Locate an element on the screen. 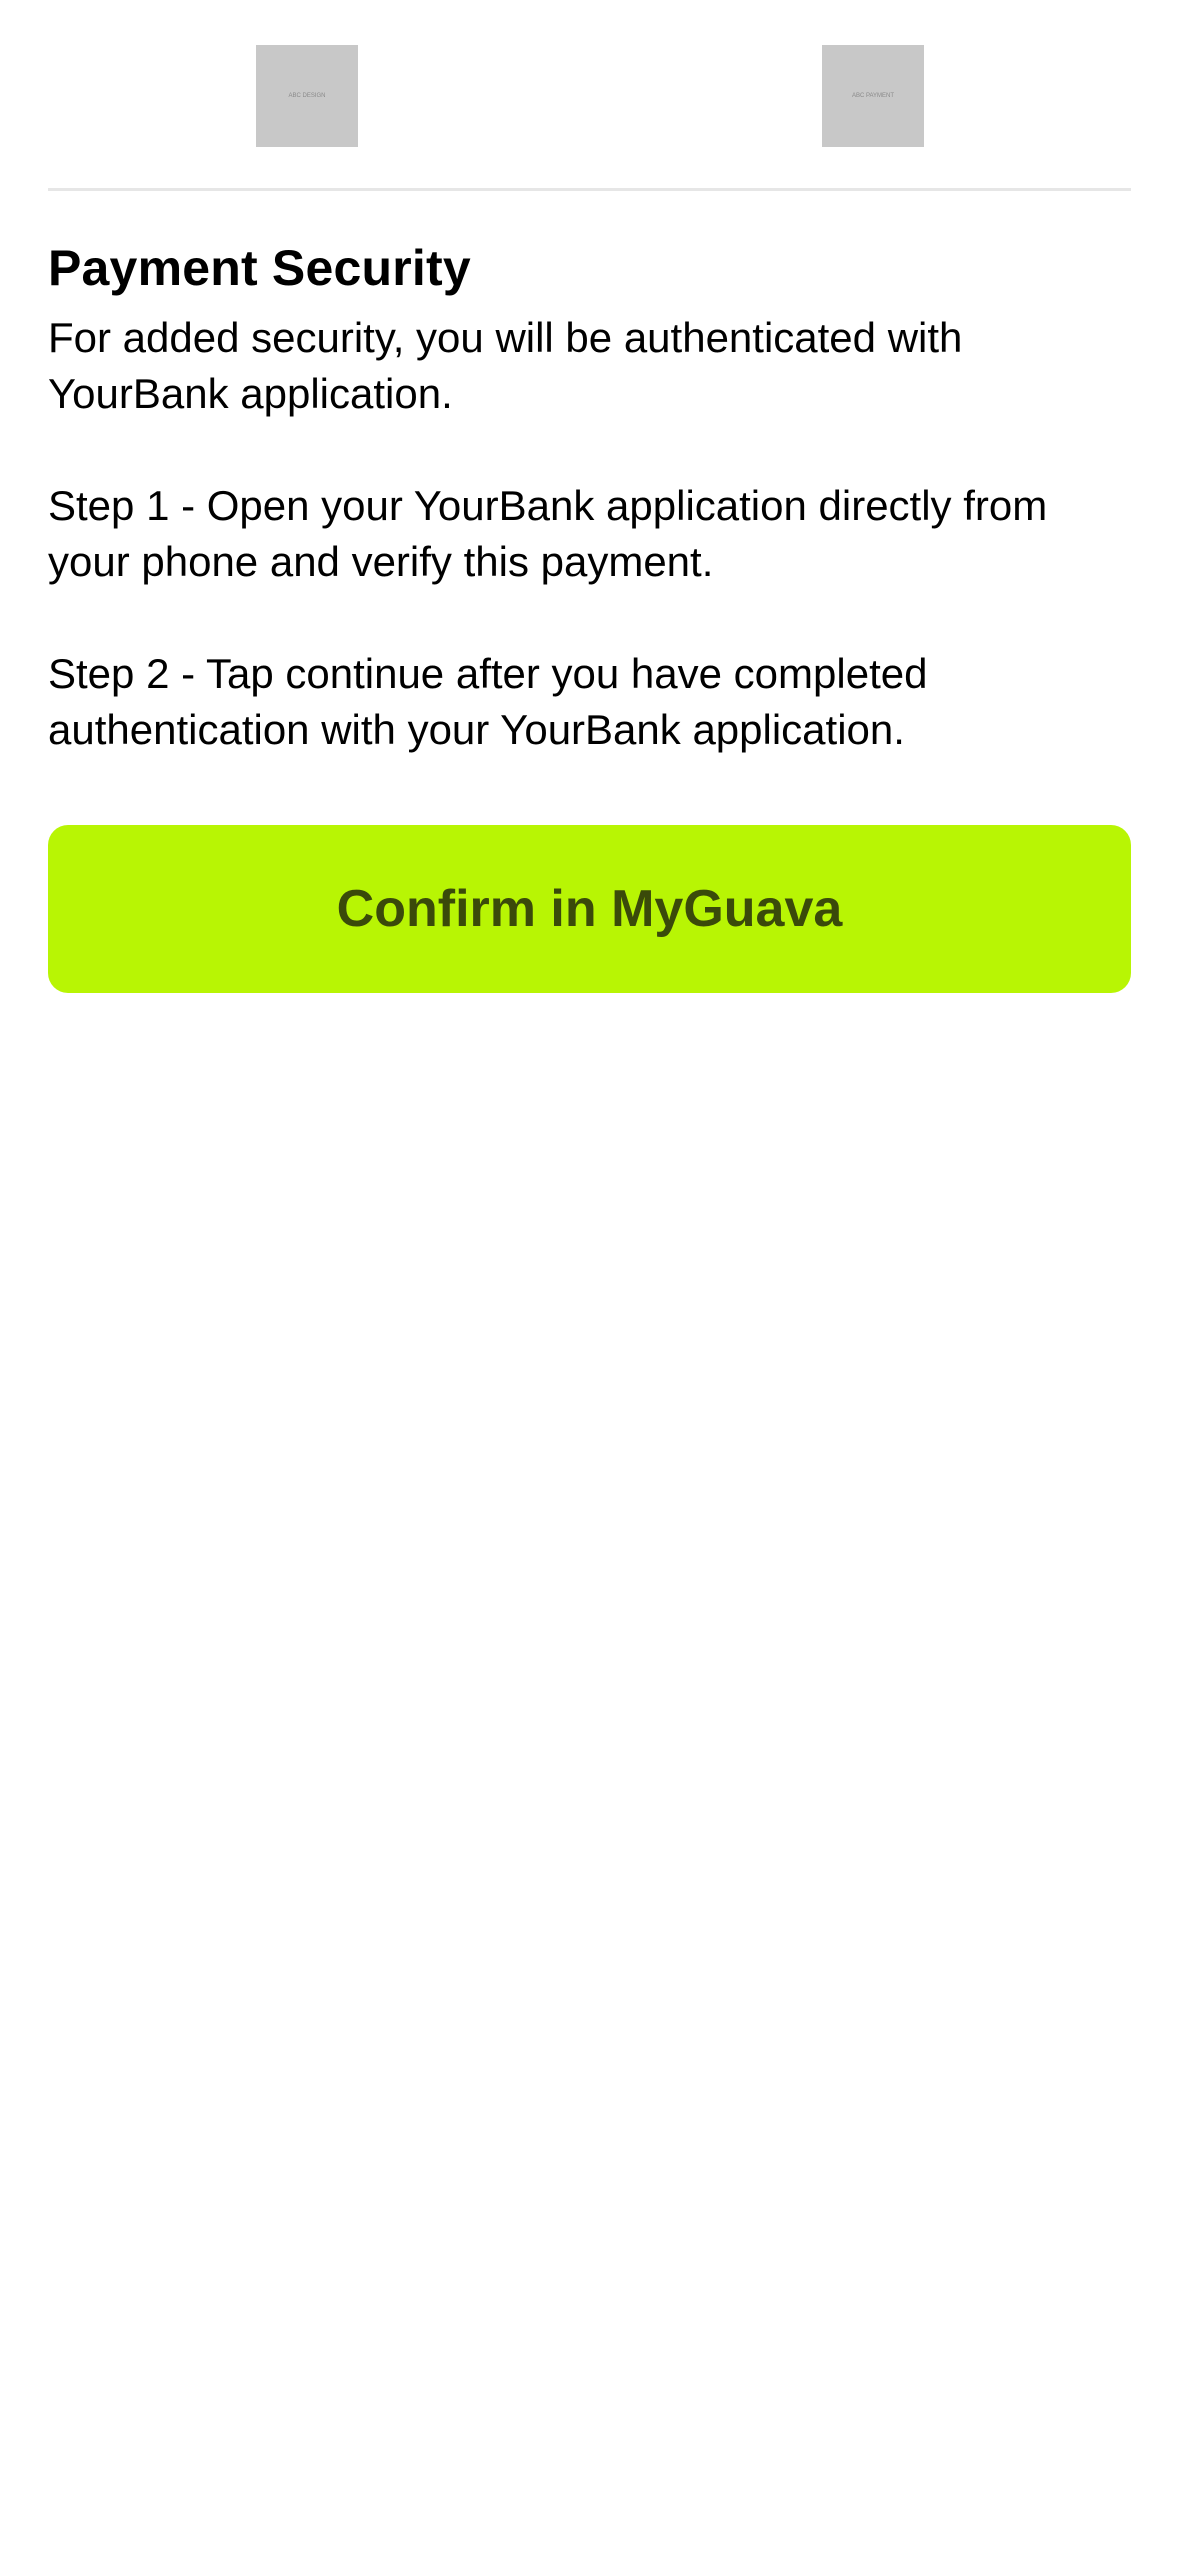 Image resolution: width=1179 pixels, height=2556 pixels. page-title: Payment Security is located at coordinates (259, 268).